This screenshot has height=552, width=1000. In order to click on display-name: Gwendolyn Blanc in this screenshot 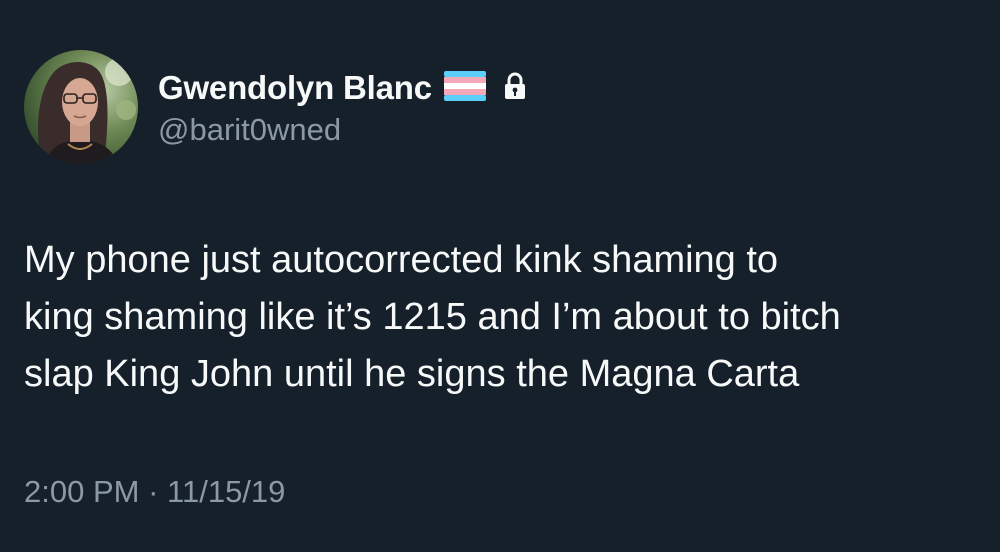, I will do `click(295, 88)`.